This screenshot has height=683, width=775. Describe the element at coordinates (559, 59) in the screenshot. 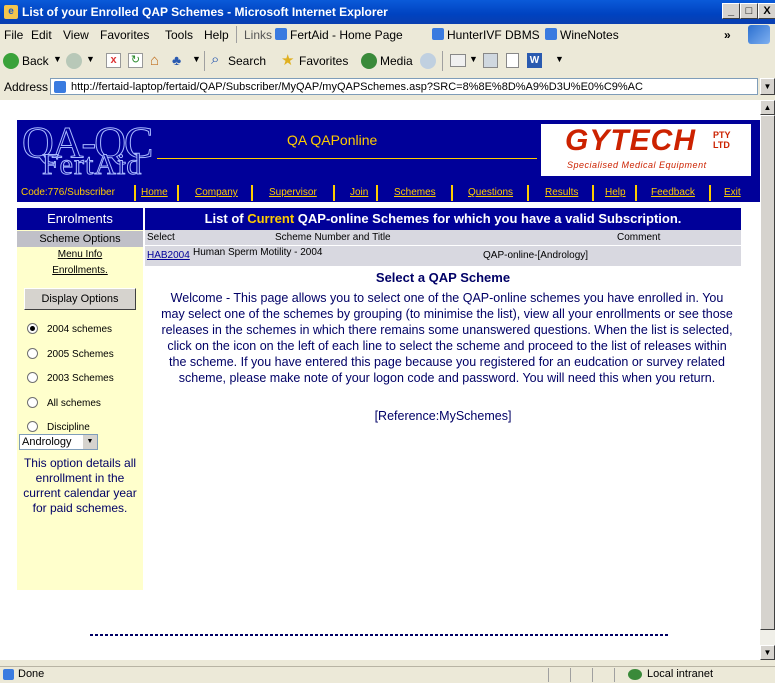

I see `word-dropdown-icon: ▼` at that location.